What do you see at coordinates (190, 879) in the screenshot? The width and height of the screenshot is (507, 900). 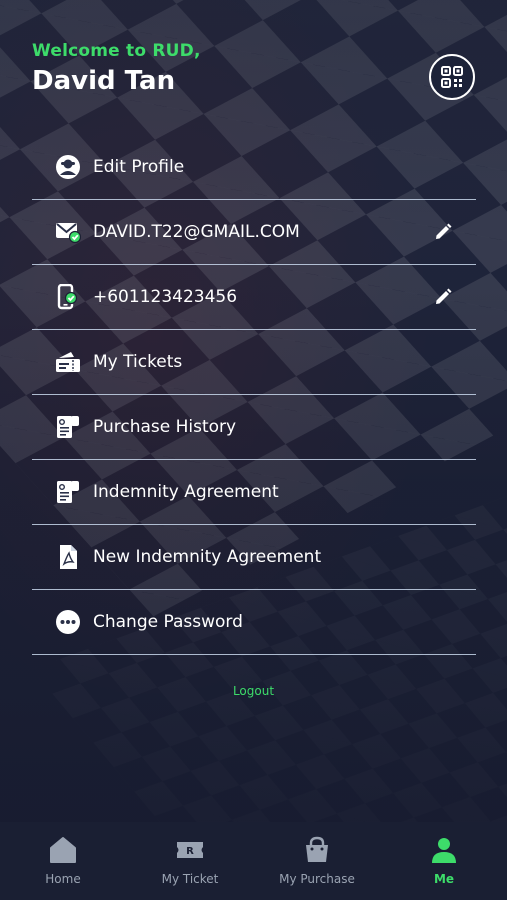 I see `tab-label: My Ticket` at bounding box center [190, 879].